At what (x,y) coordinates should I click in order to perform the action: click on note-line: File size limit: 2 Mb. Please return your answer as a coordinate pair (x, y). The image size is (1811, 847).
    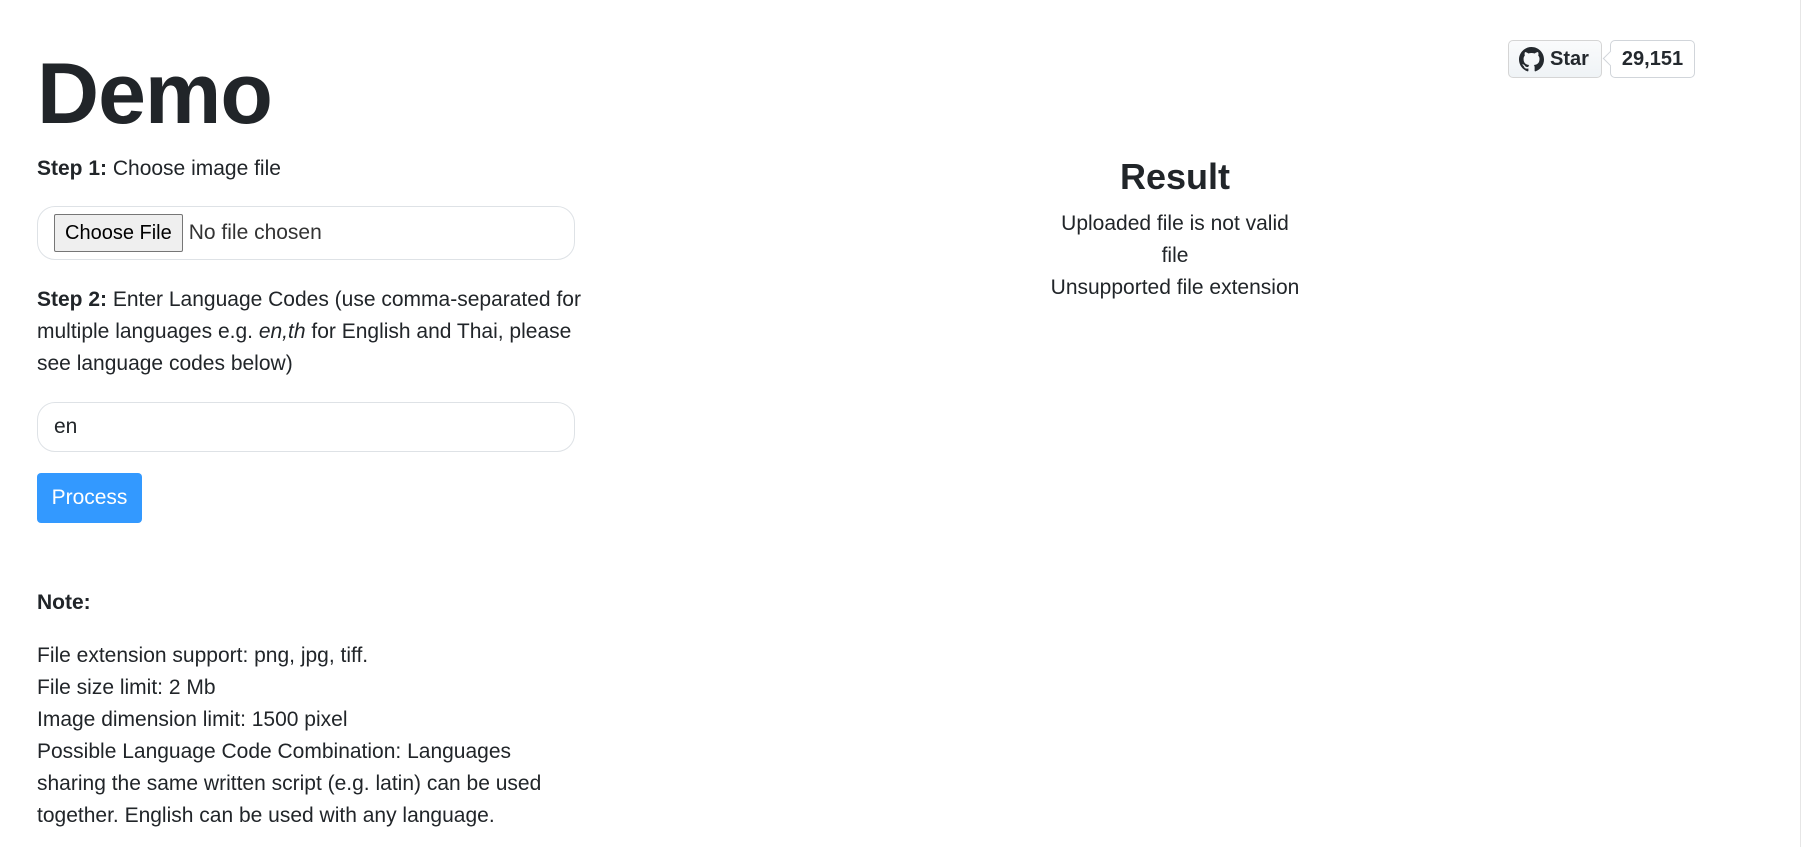
    Looking at the image, I should click on (126, 687).